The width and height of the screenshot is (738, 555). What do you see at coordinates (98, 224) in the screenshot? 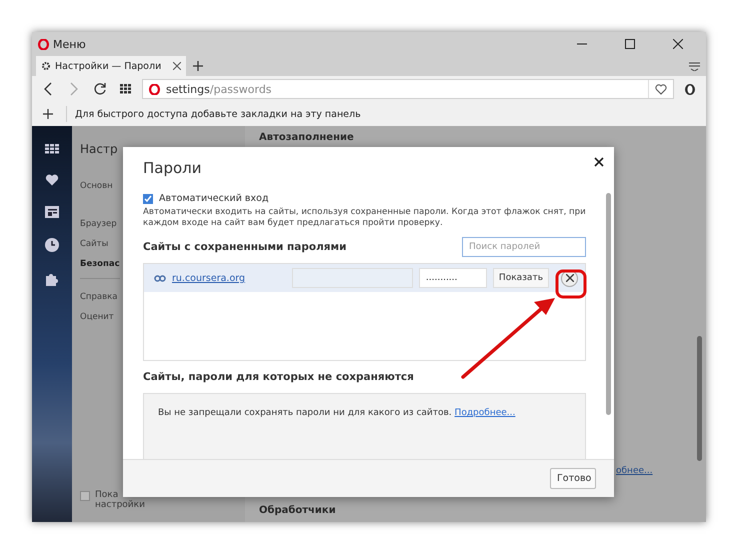
I see `settings-nav-item: Браузер` at bounding box center [98, 224].